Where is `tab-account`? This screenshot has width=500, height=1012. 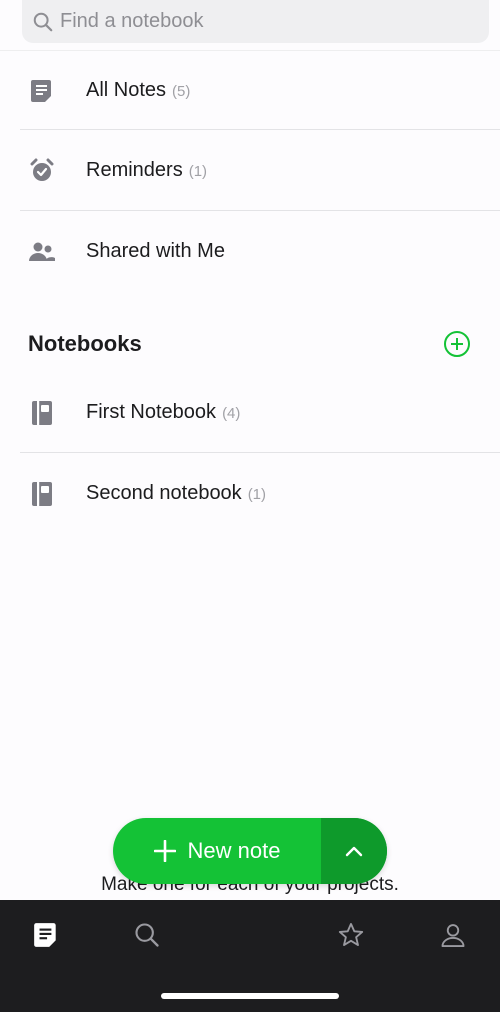
tab-account is located at coordinates (453, 935).